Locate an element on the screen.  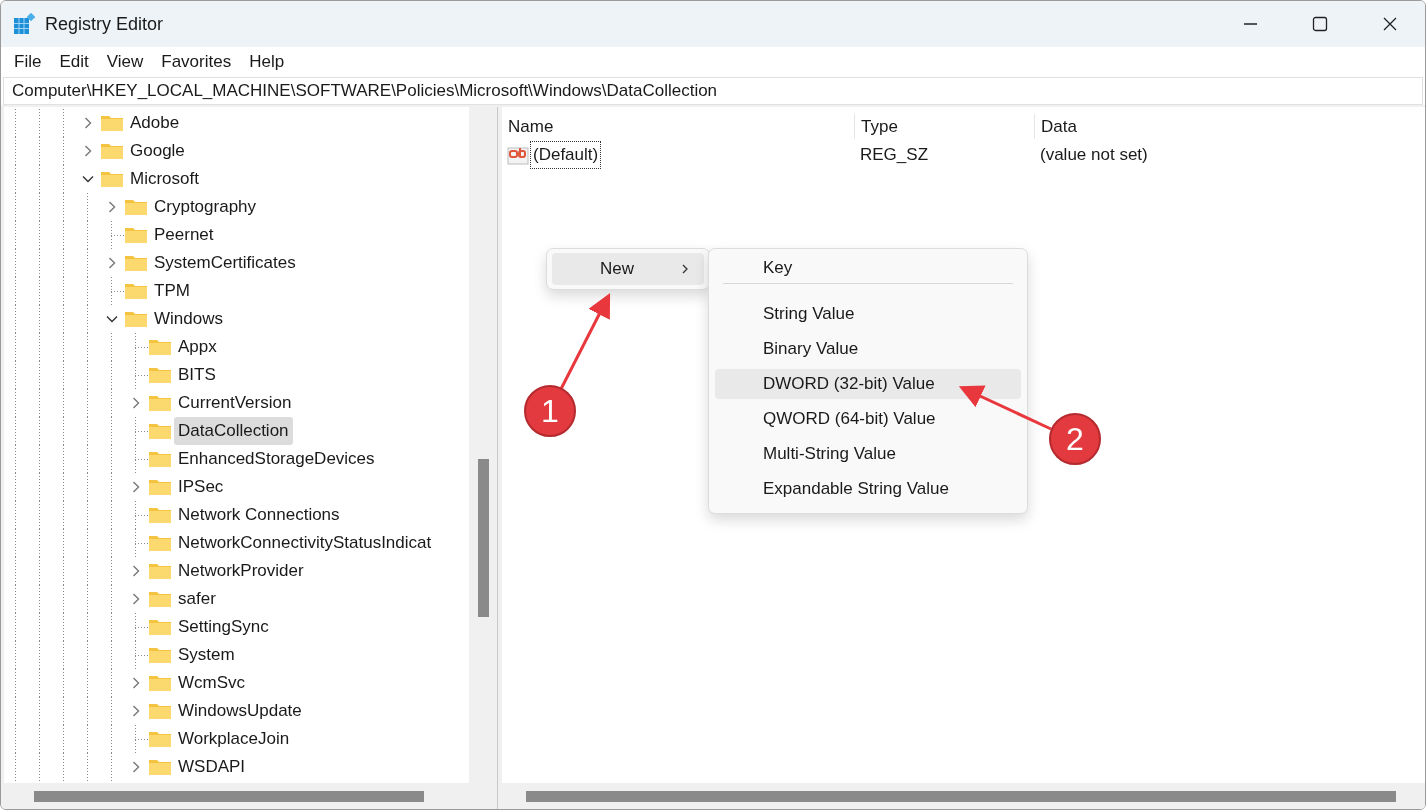
tree-item: Peernet is located at coordinates (184, 235).